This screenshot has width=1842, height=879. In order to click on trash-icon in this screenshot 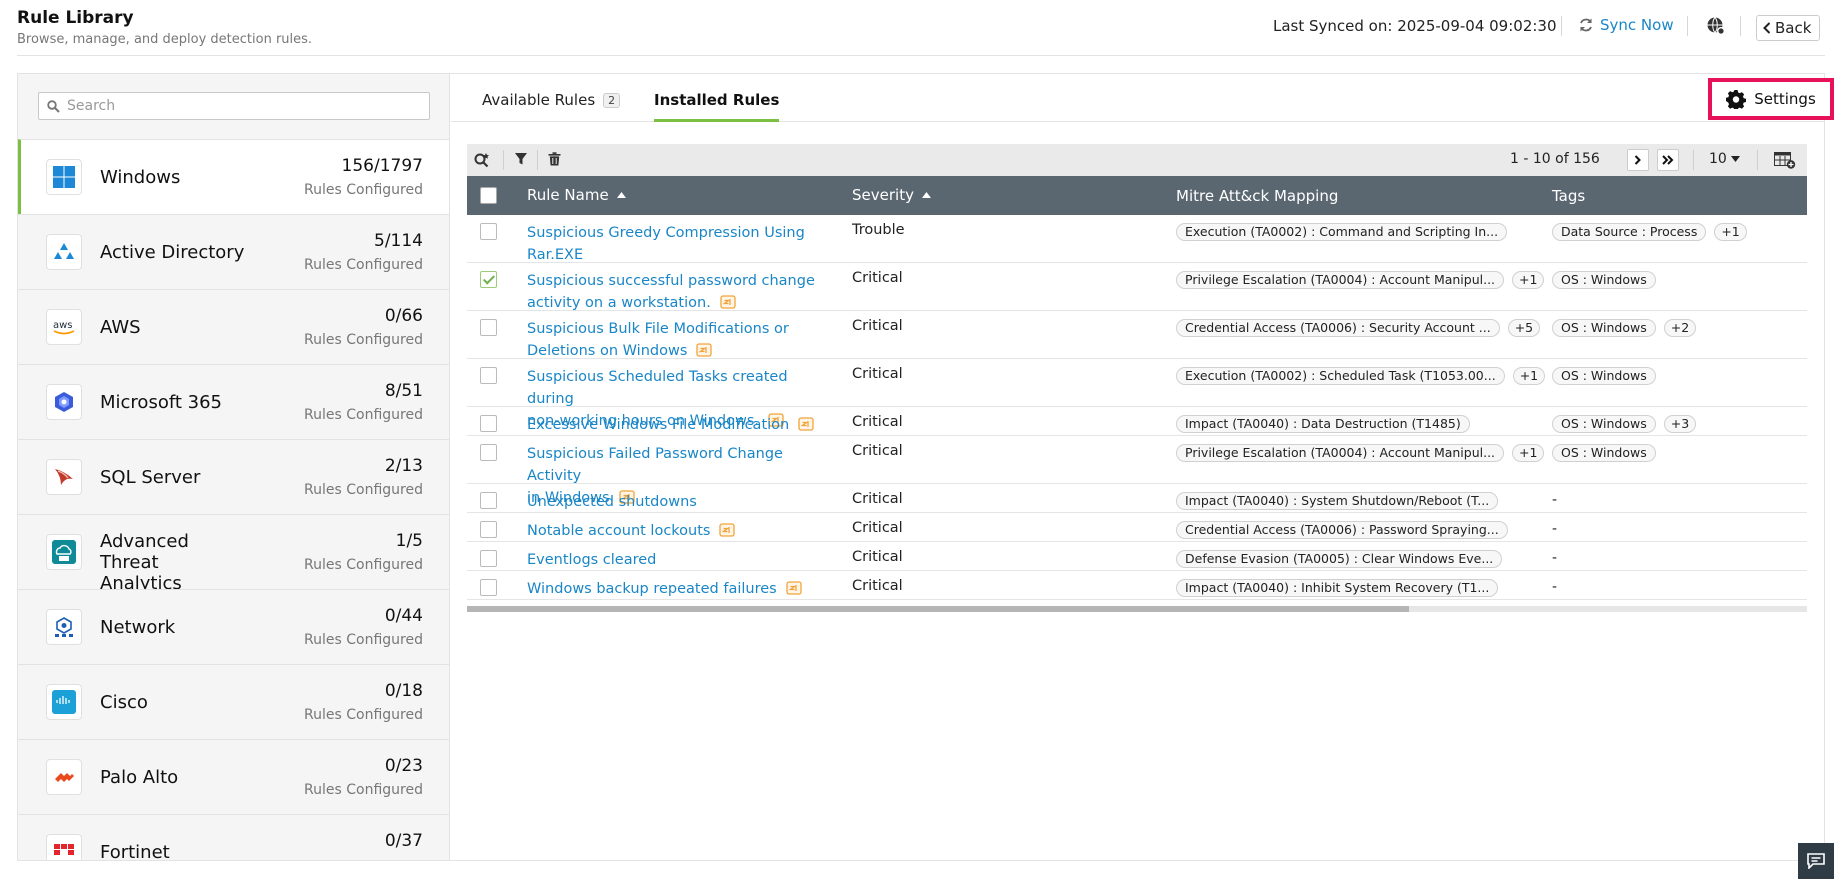, I will do `click(554, 159)`.